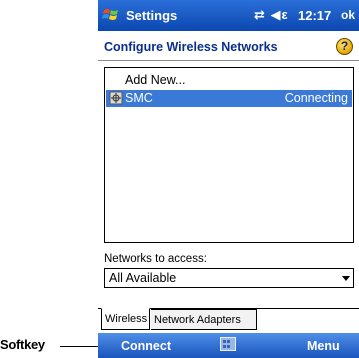  Describe the element at coordinates (228, 15) in the screenshot. I see `title-bar: Settings ⇄ ◀ε 12:17 ok` at that location.